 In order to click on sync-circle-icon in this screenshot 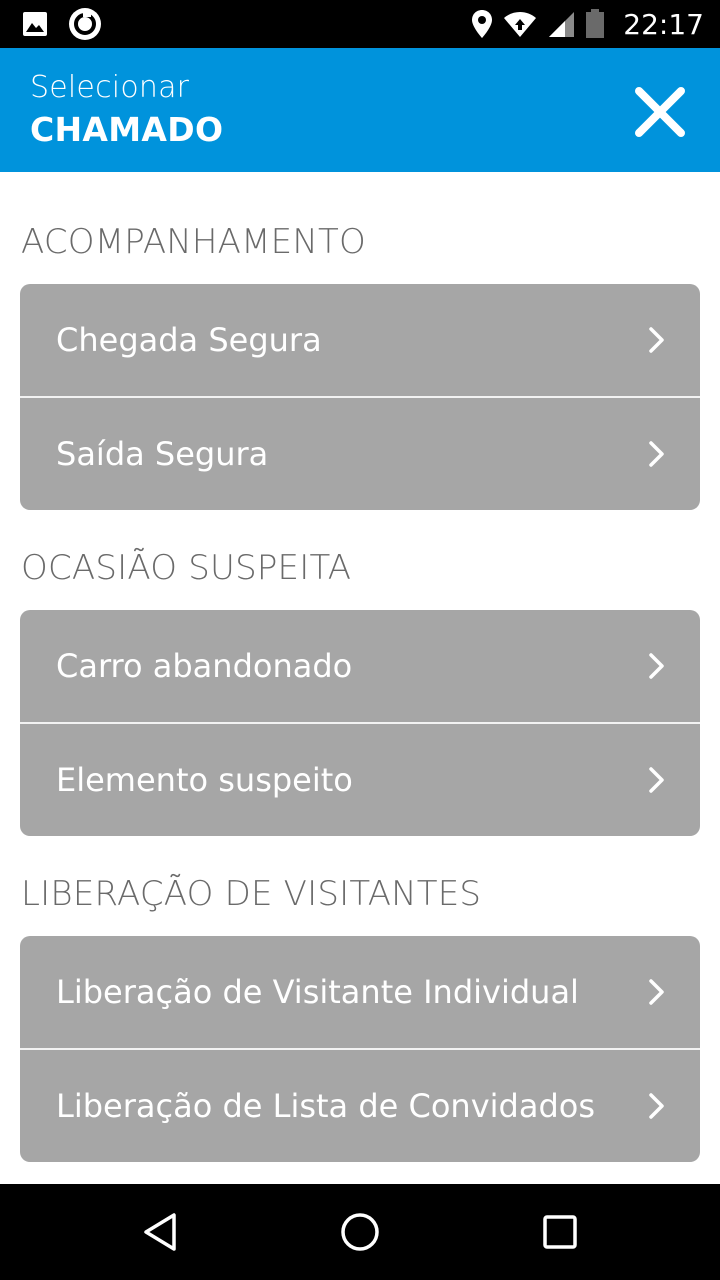, I will do `click(85, 24)`.